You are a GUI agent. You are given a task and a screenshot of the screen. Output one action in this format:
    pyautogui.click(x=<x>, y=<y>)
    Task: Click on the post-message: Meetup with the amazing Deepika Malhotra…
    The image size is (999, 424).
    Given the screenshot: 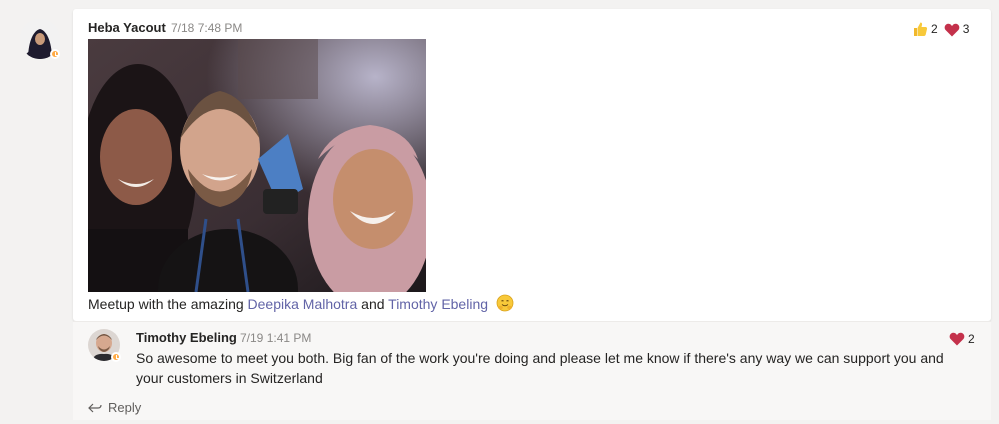 What is the action you would take?
    pyautogui.click(x=301, y=304)
    